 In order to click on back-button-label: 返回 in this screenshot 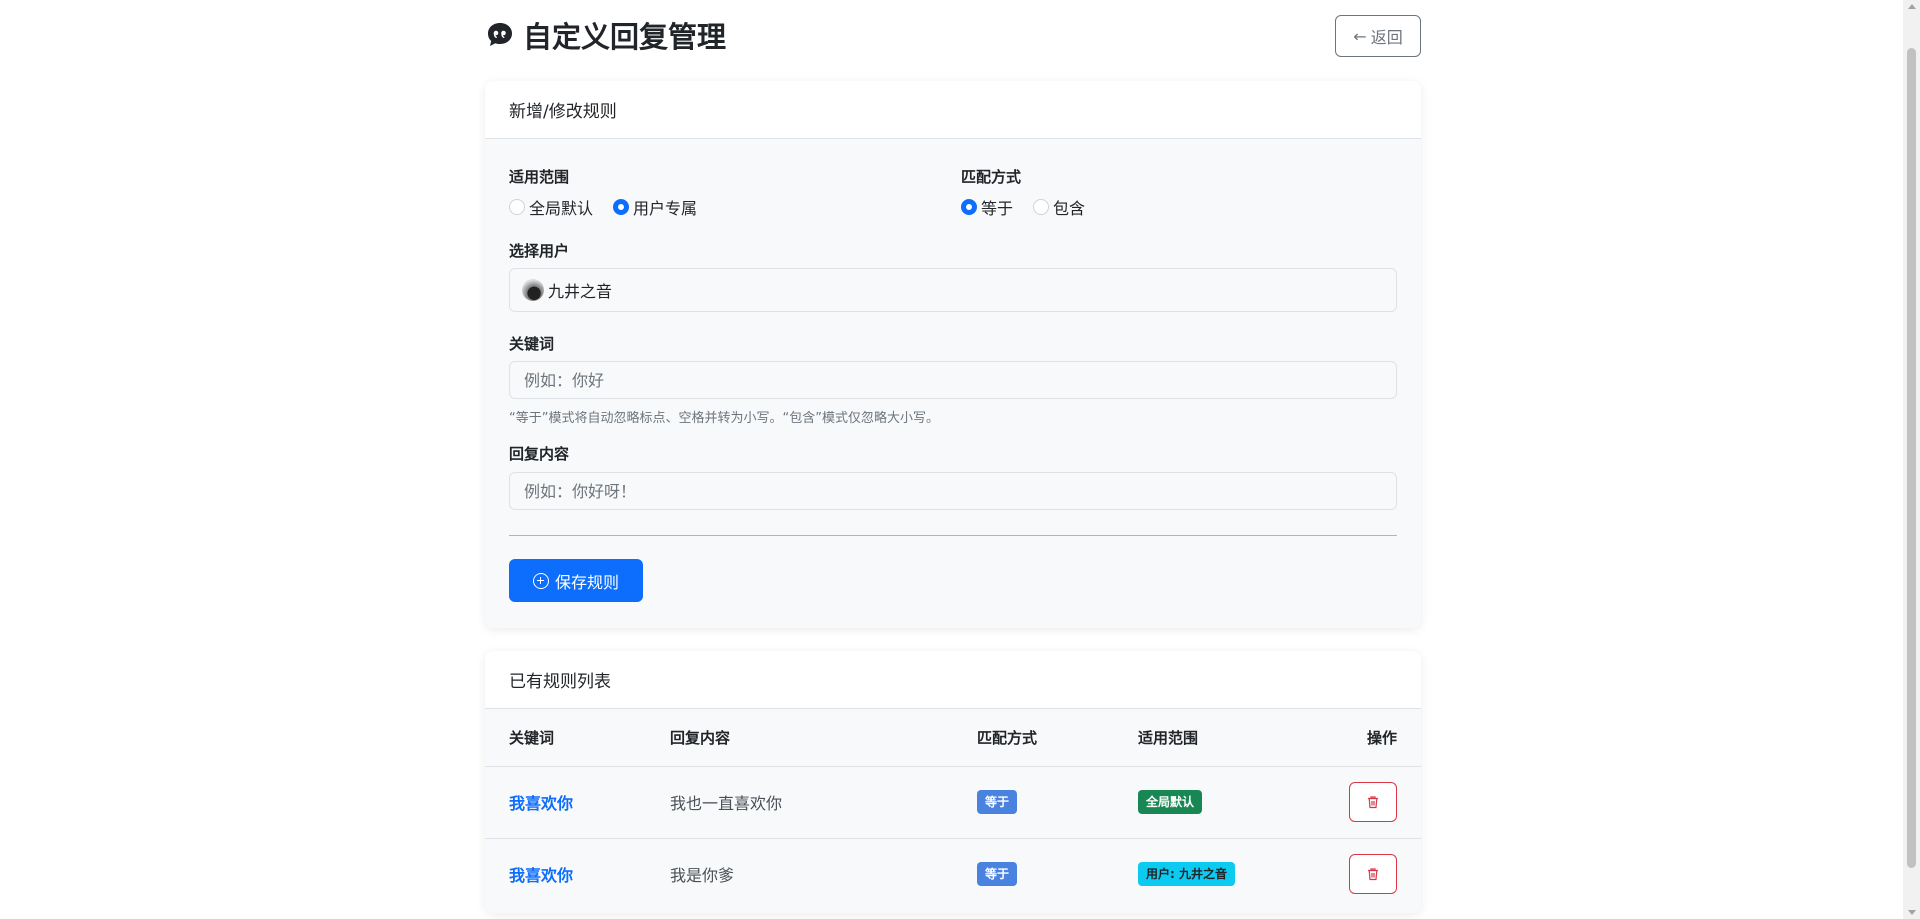, I will do `click(1386, 37)`.